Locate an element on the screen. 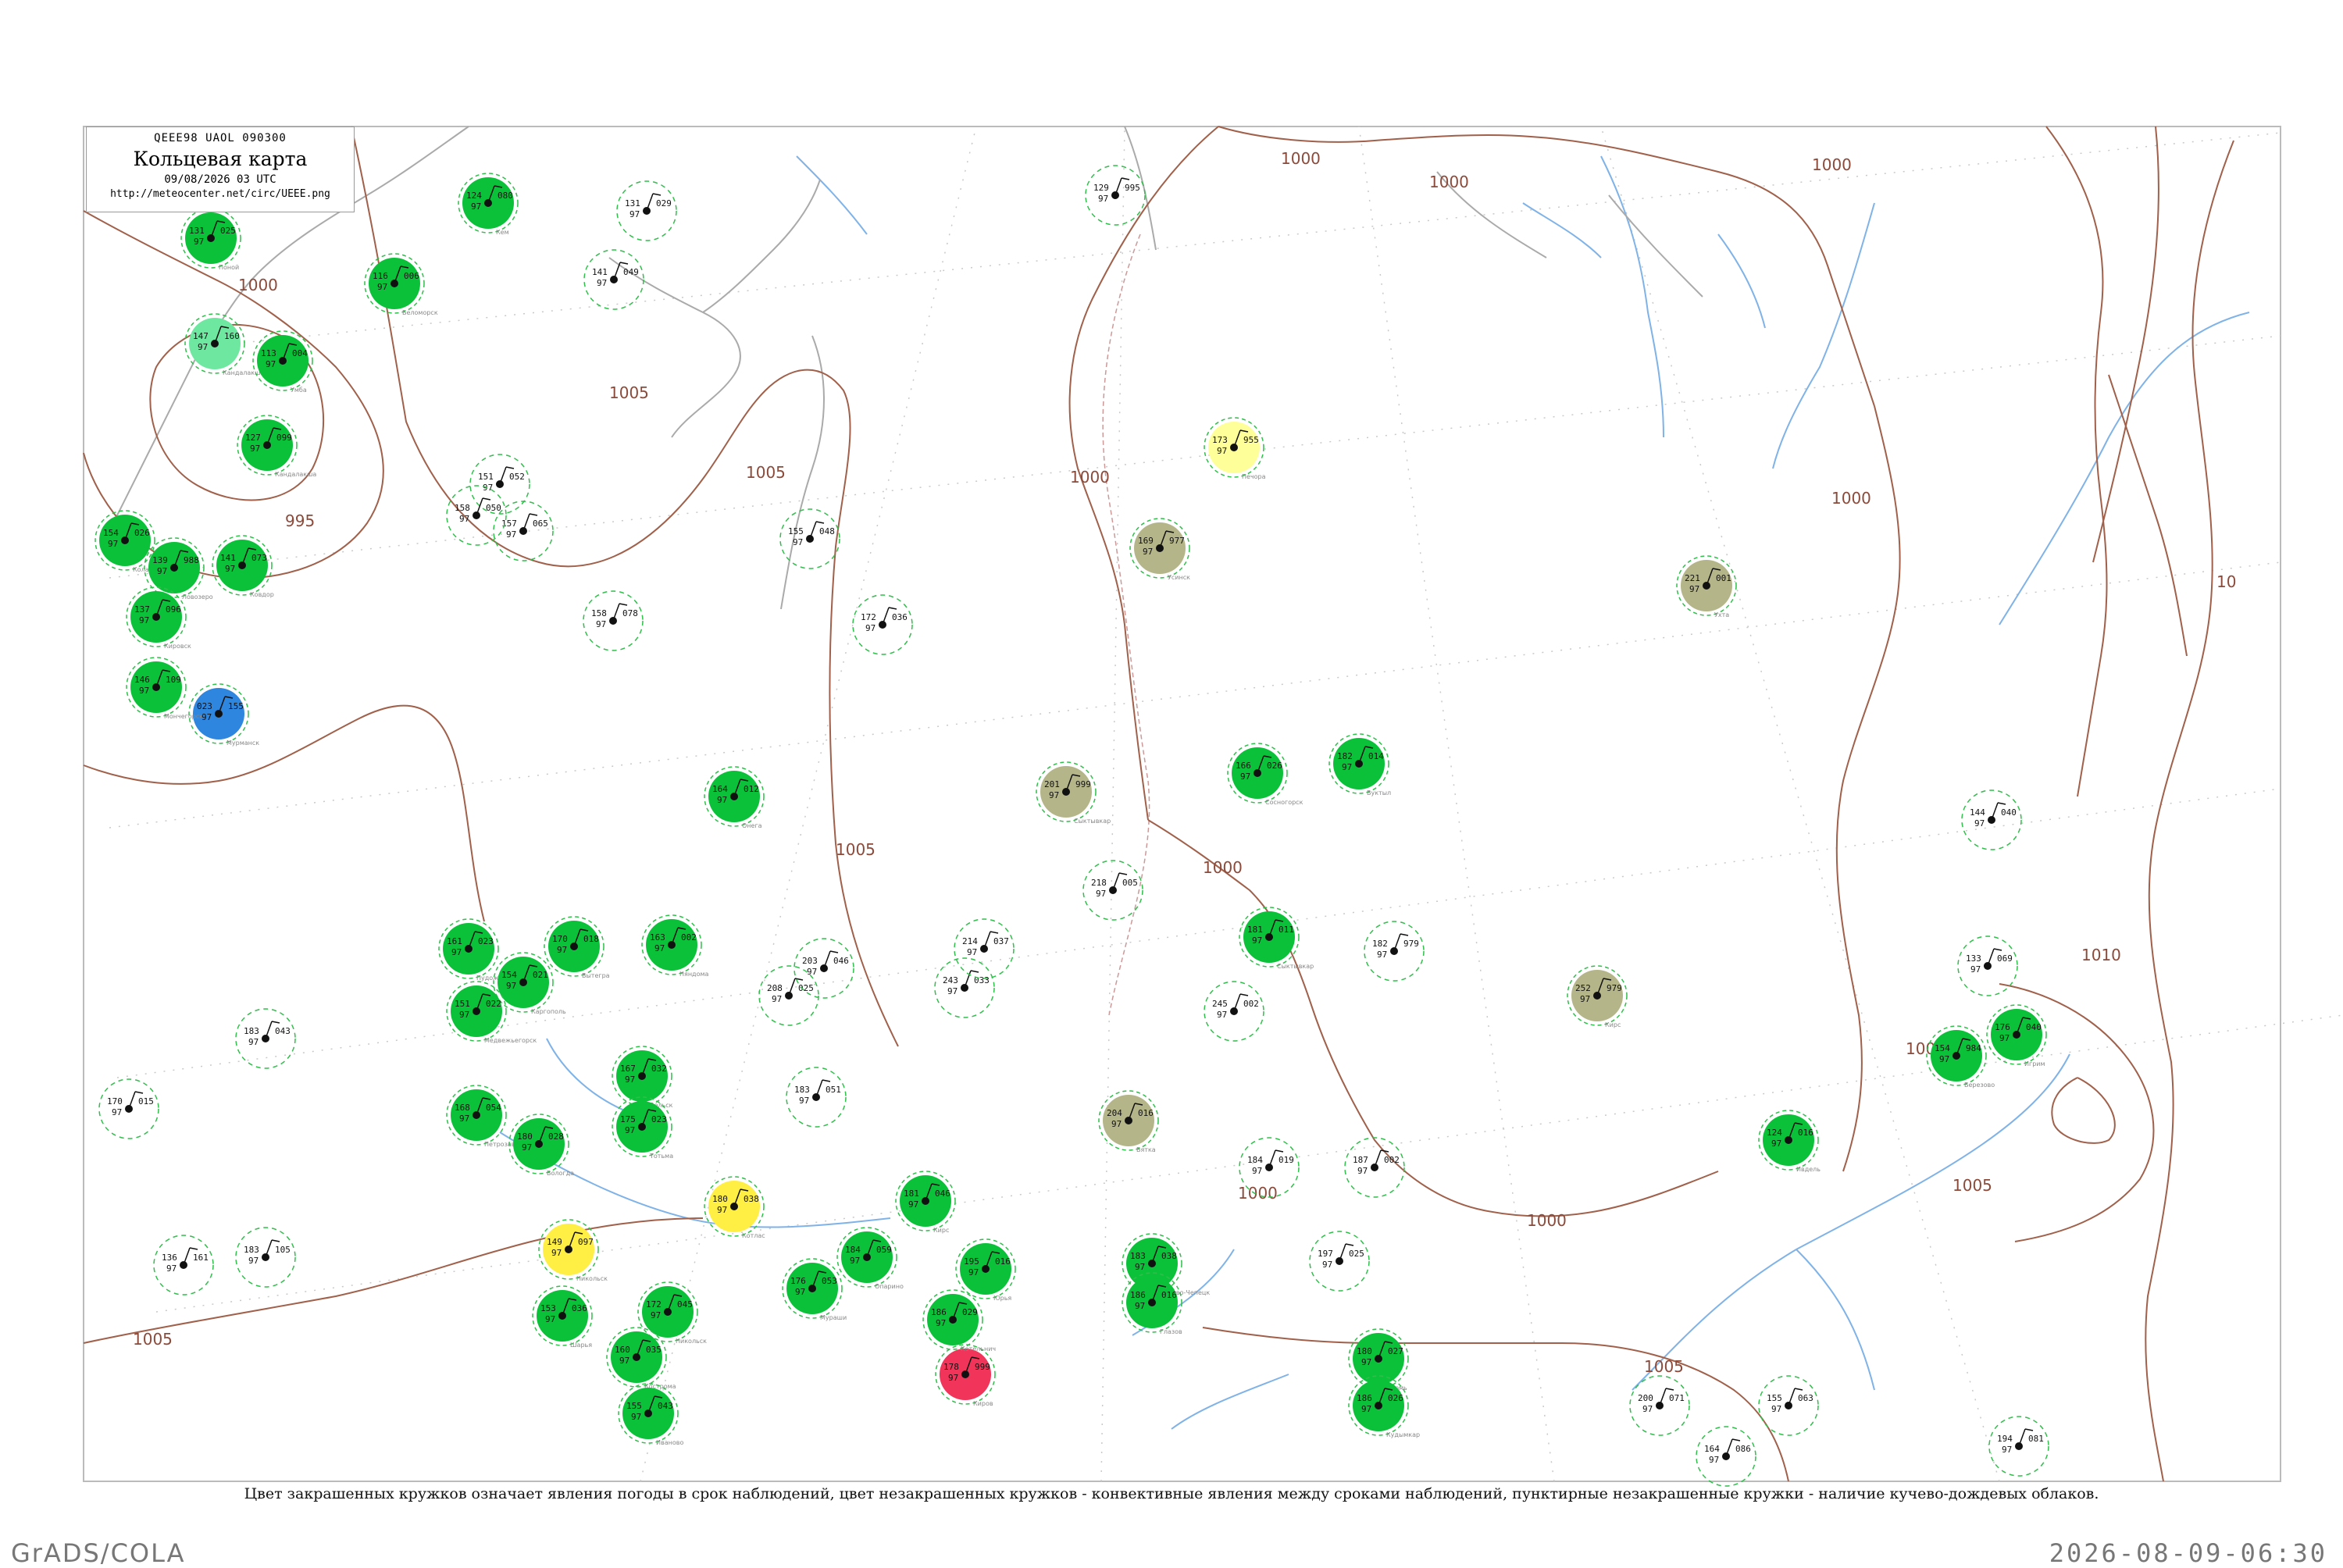  station-name: Вологда is located at coordinates (560, 1173).